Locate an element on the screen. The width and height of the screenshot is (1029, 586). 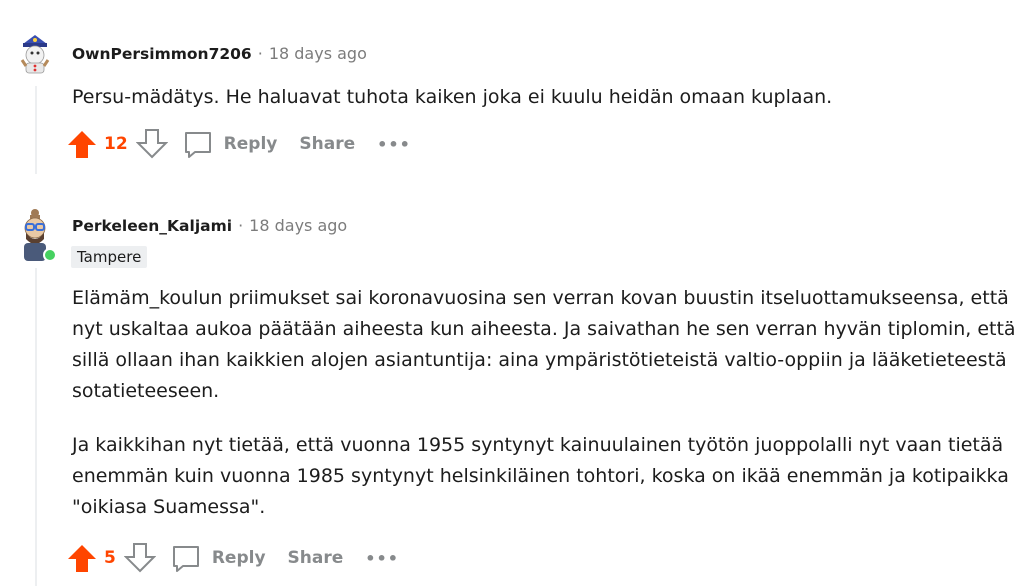
user-flair: Tampere is located at coordinates (109, 257).